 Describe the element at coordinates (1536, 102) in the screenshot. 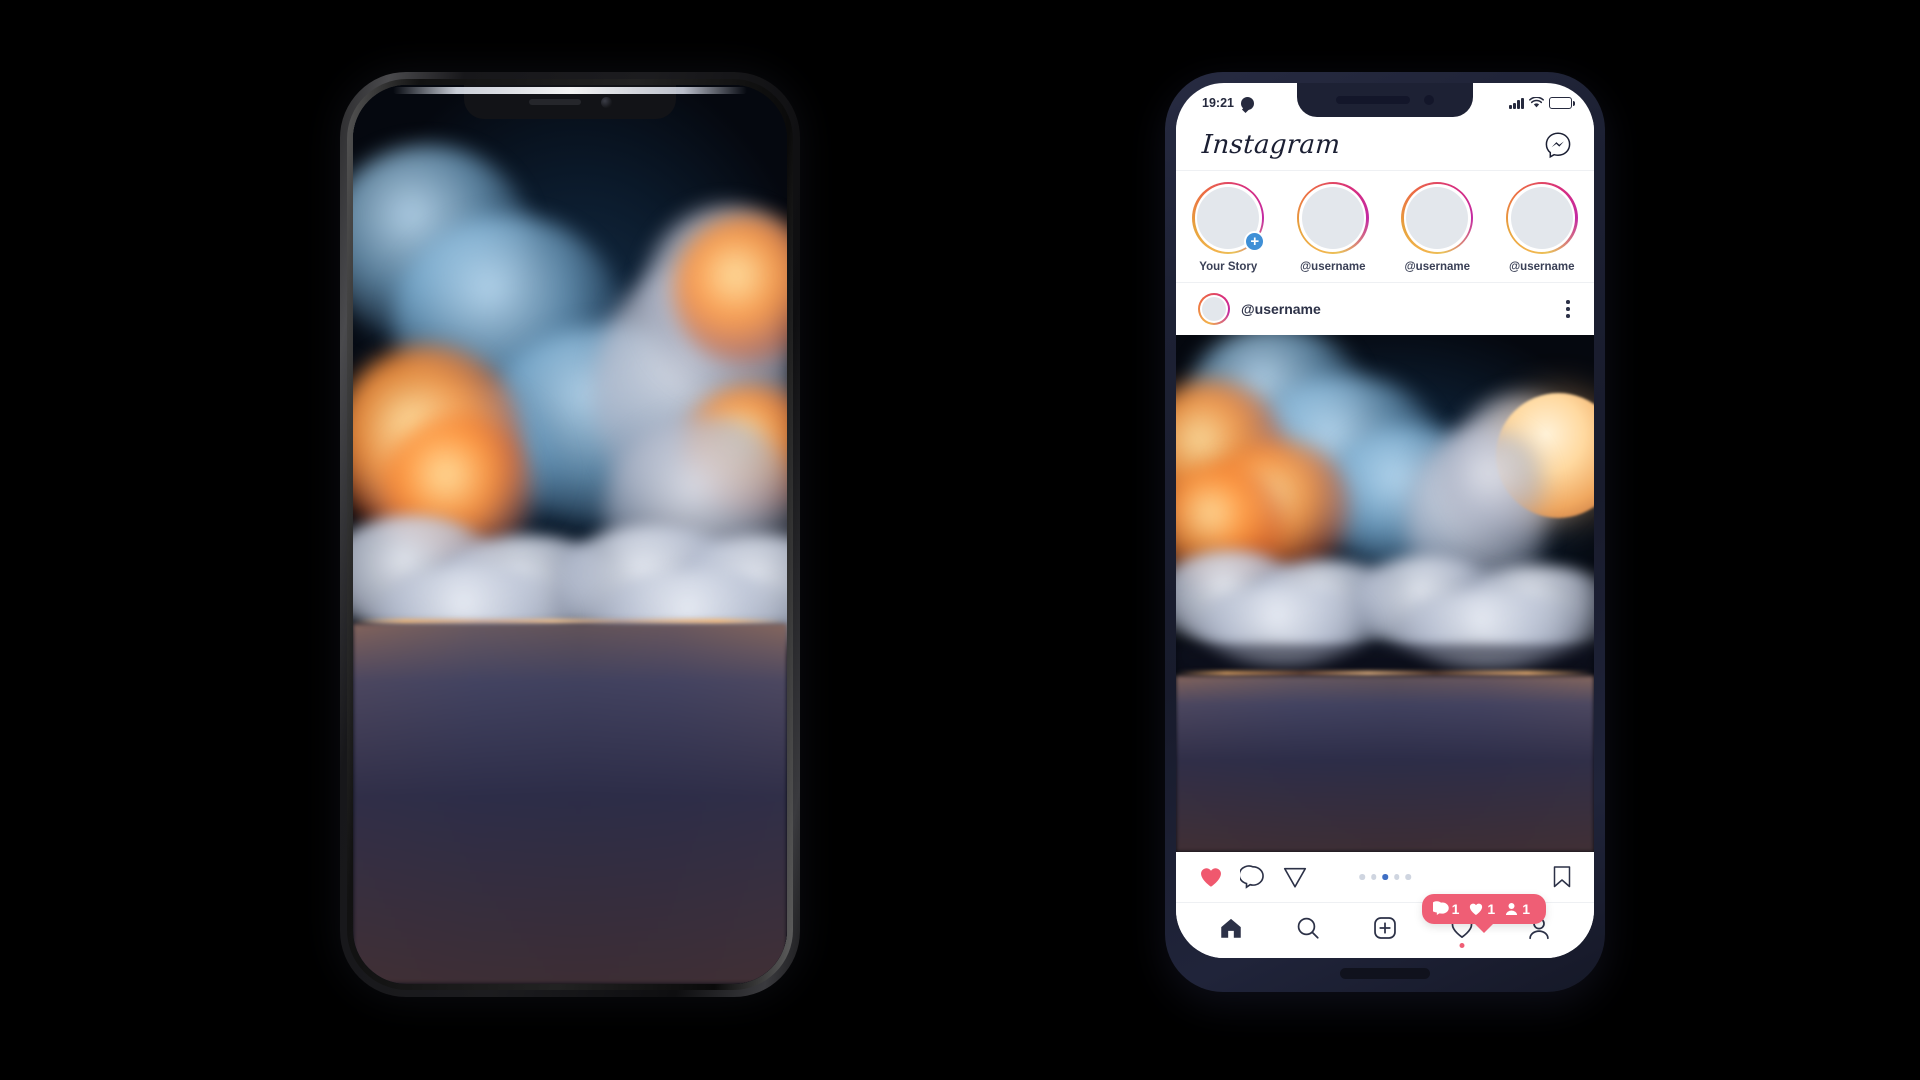

I see `wifi-icon` at that location.